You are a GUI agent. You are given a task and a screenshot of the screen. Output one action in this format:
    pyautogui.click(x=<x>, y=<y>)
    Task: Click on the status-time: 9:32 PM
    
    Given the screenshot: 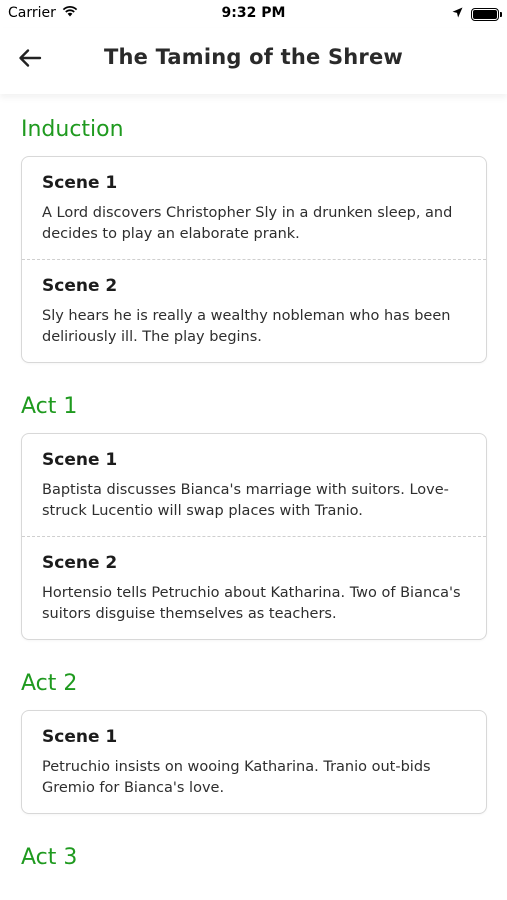 What is the action you would take?
    pyautogui.click(x=253, y=13)
    